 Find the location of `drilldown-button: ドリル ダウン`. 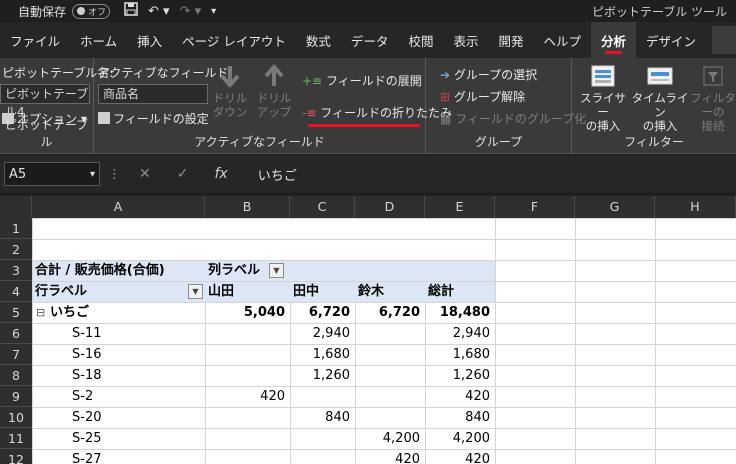

drilldown-button: ドリル ダウン is located at coordinates (230, 91).